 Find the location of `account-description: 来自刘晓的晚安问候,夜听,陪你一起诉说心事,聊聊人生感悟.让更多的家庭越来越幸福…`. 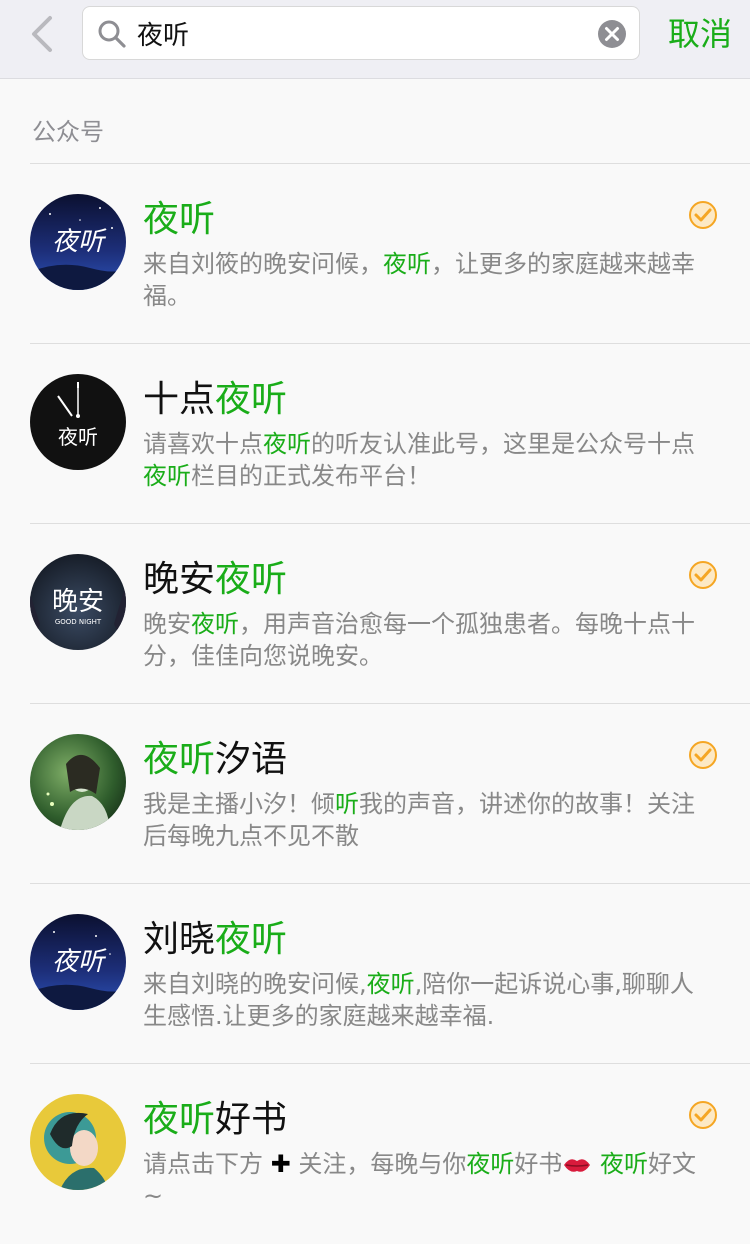

account-description: 来自刘晓的晚安问候,夜听,陪你一起诉说心事,聊聊人生感悟.让更多的家庭越来越幸福… is located at coordinates (418, 1000).